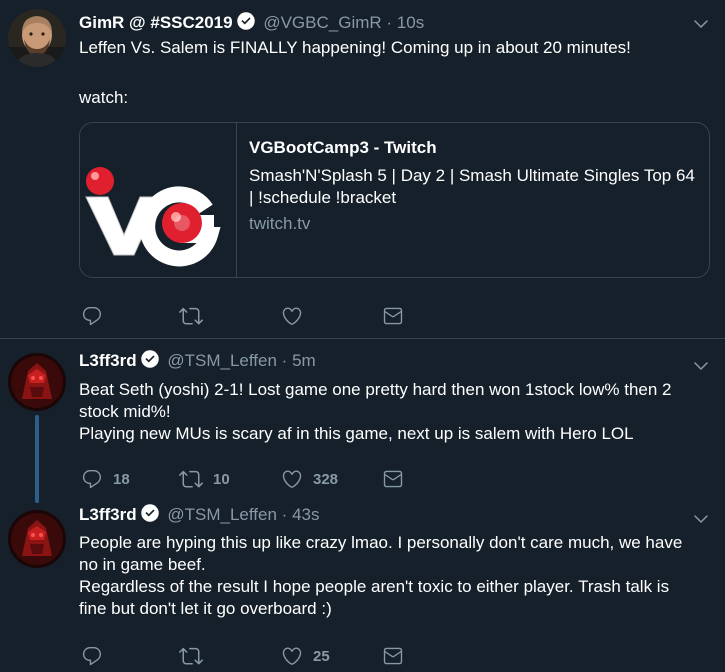 This screenshot has width=725, height=672. I want to click on tweet-header: GimR @ #SSC2019 @VGBC_GimR · 10s, so click(251, 22).